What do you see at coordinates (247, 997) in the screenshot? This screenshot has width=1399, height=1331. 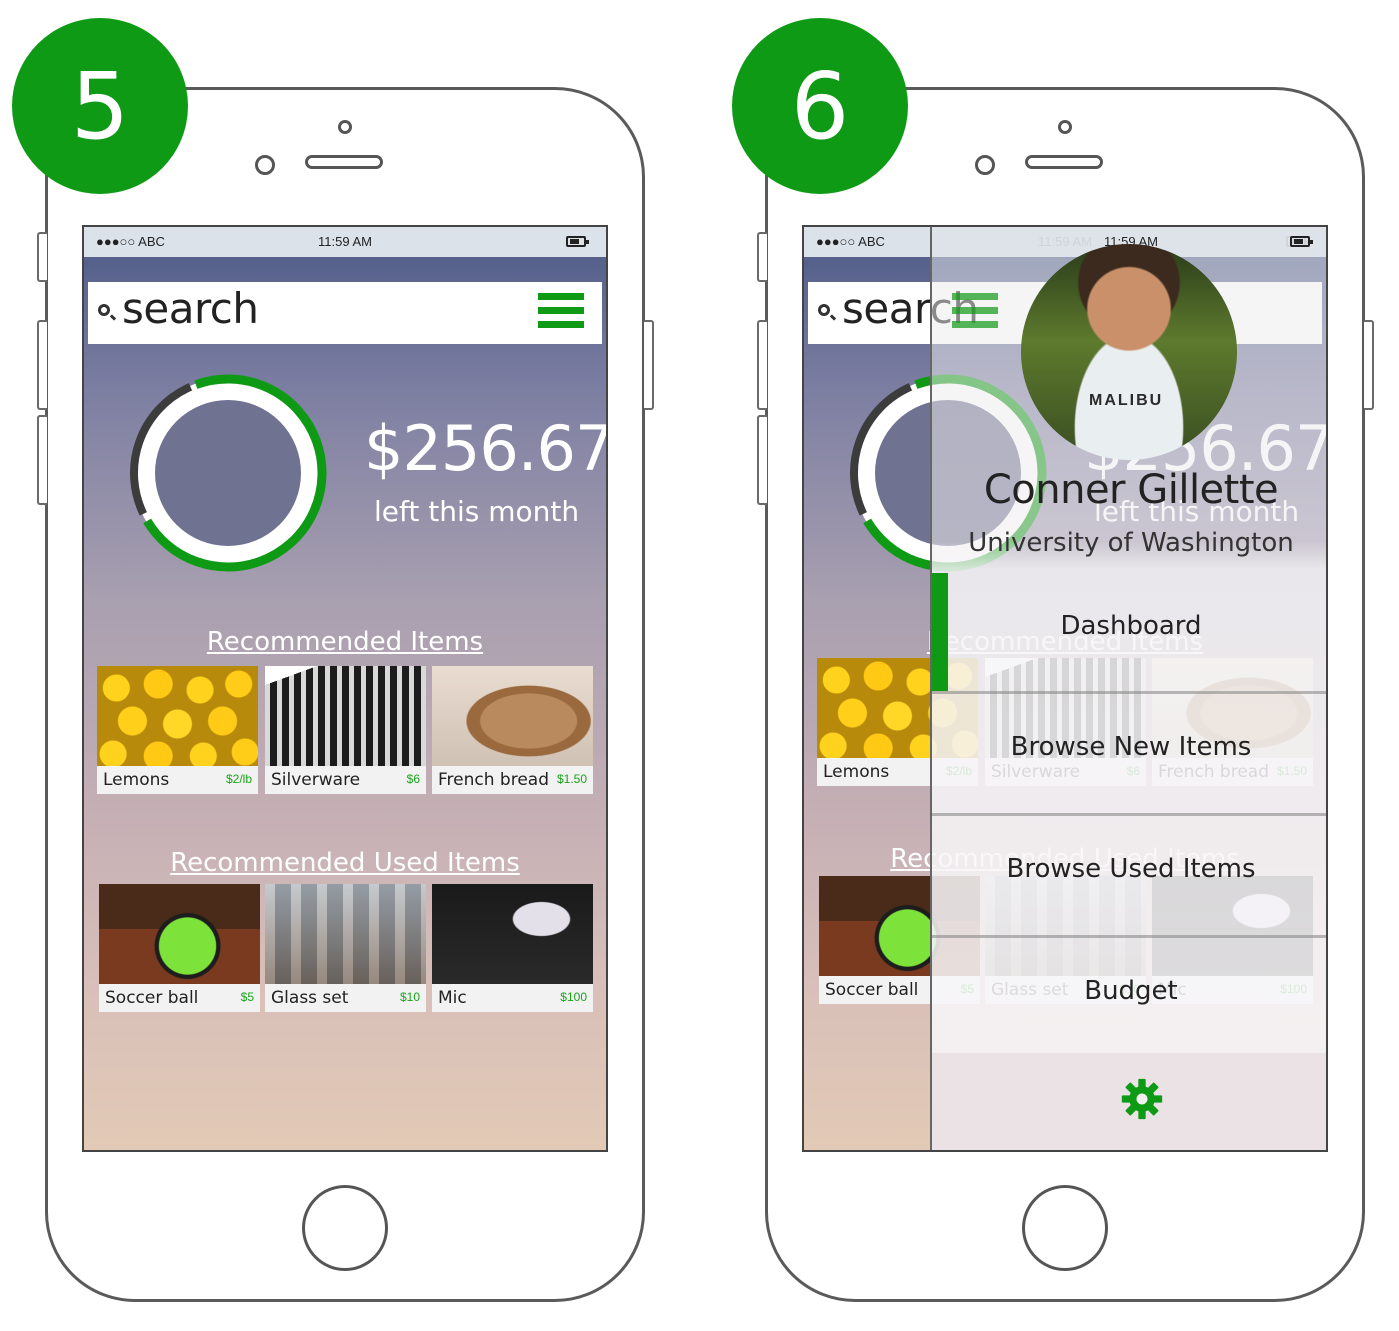 I see `item-price: $5` at bounding box center [247, 997].